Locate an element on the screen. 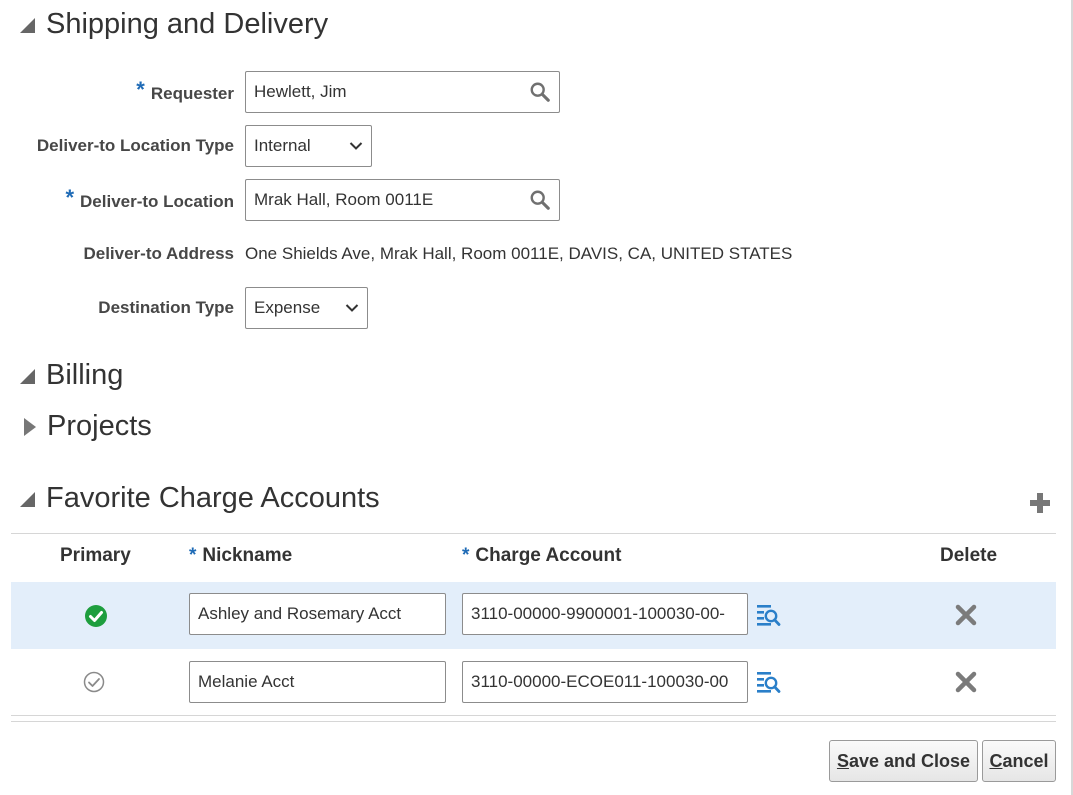  favorites-section-header: Favorite Charge Accounts is located at coordinates (200, 498).